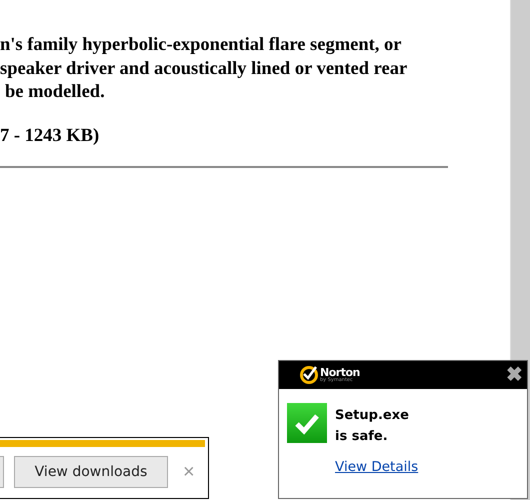 This screenshot has height=500, width=530. What do you see at coordinates (204, 69) in the screenshot?
I see `paragraph-line: speaker driver and acoustically lined or vented rear` at bounding box center [204, 69].